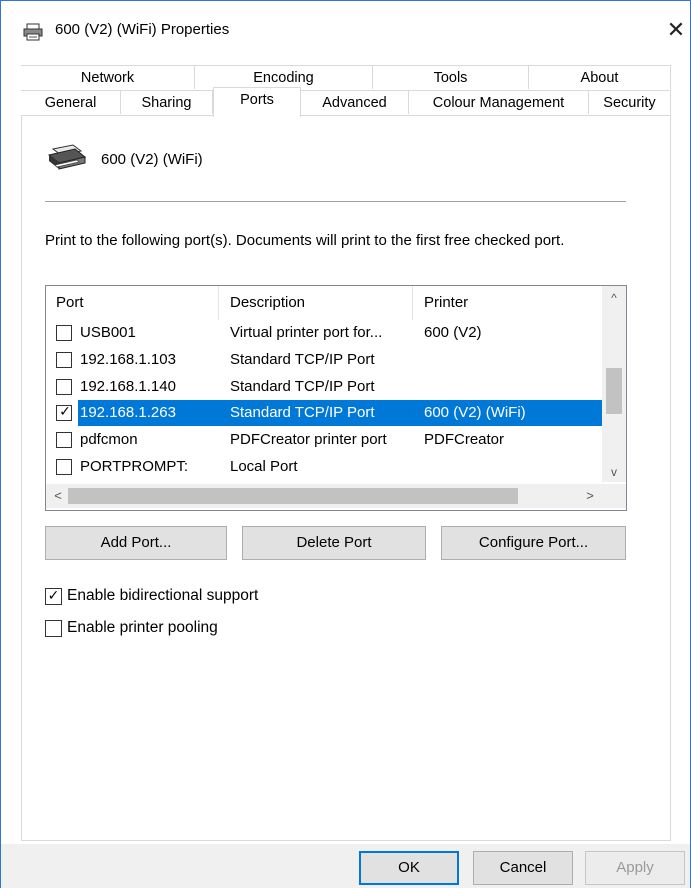 The width and height of the screenshot is (691, 888). I want to click on window-title: 600 (V2) (WiFi) Properties, so click(142, 29).